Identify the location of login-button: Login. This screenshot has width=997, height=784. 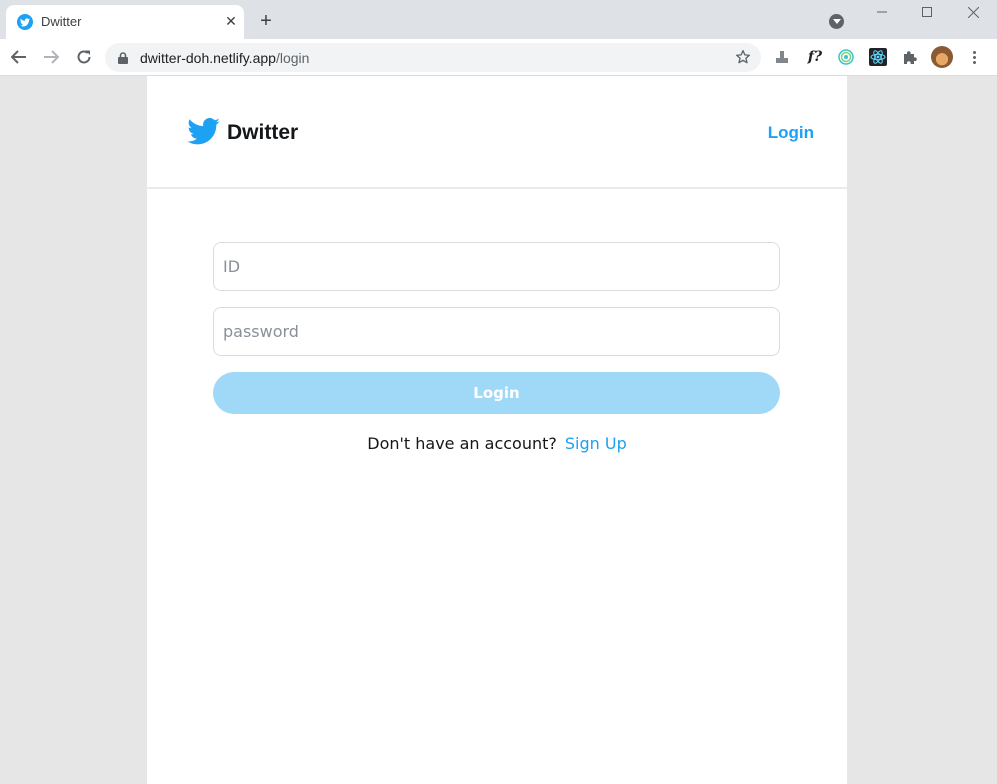
(496, 393).